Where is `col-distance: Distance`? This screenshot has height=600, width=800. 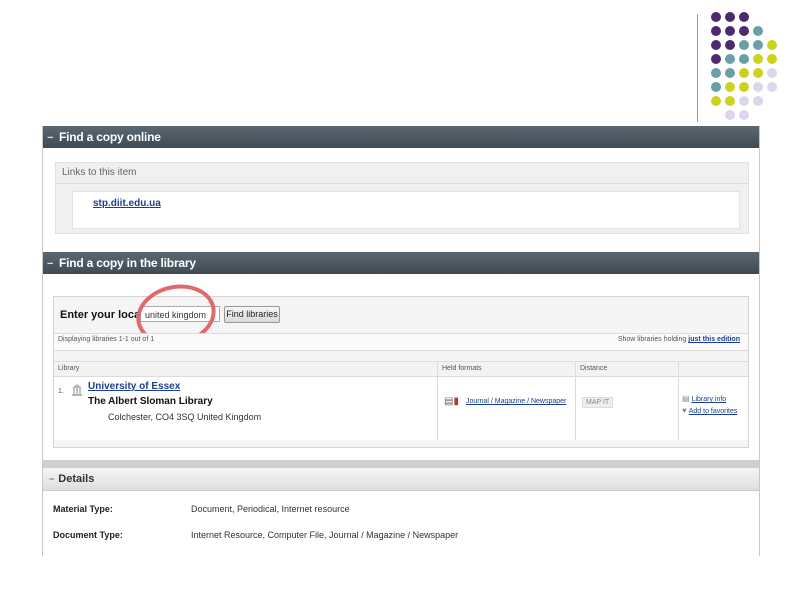
col-distance: Distance is located at coordinates (594, 368).